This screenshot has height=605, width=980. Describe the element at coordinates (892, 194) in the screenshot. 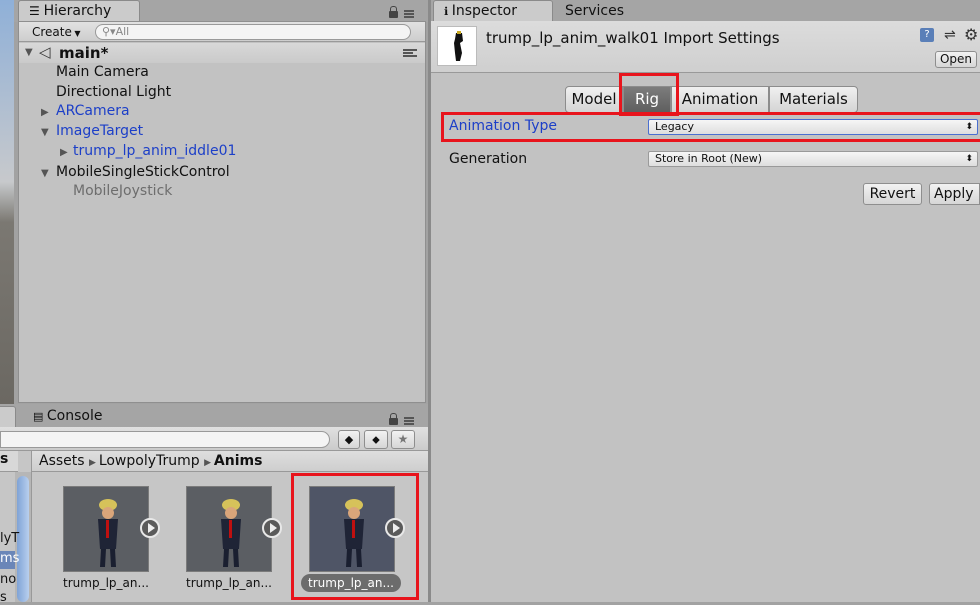

I see `revert-button: Revert` at that location.